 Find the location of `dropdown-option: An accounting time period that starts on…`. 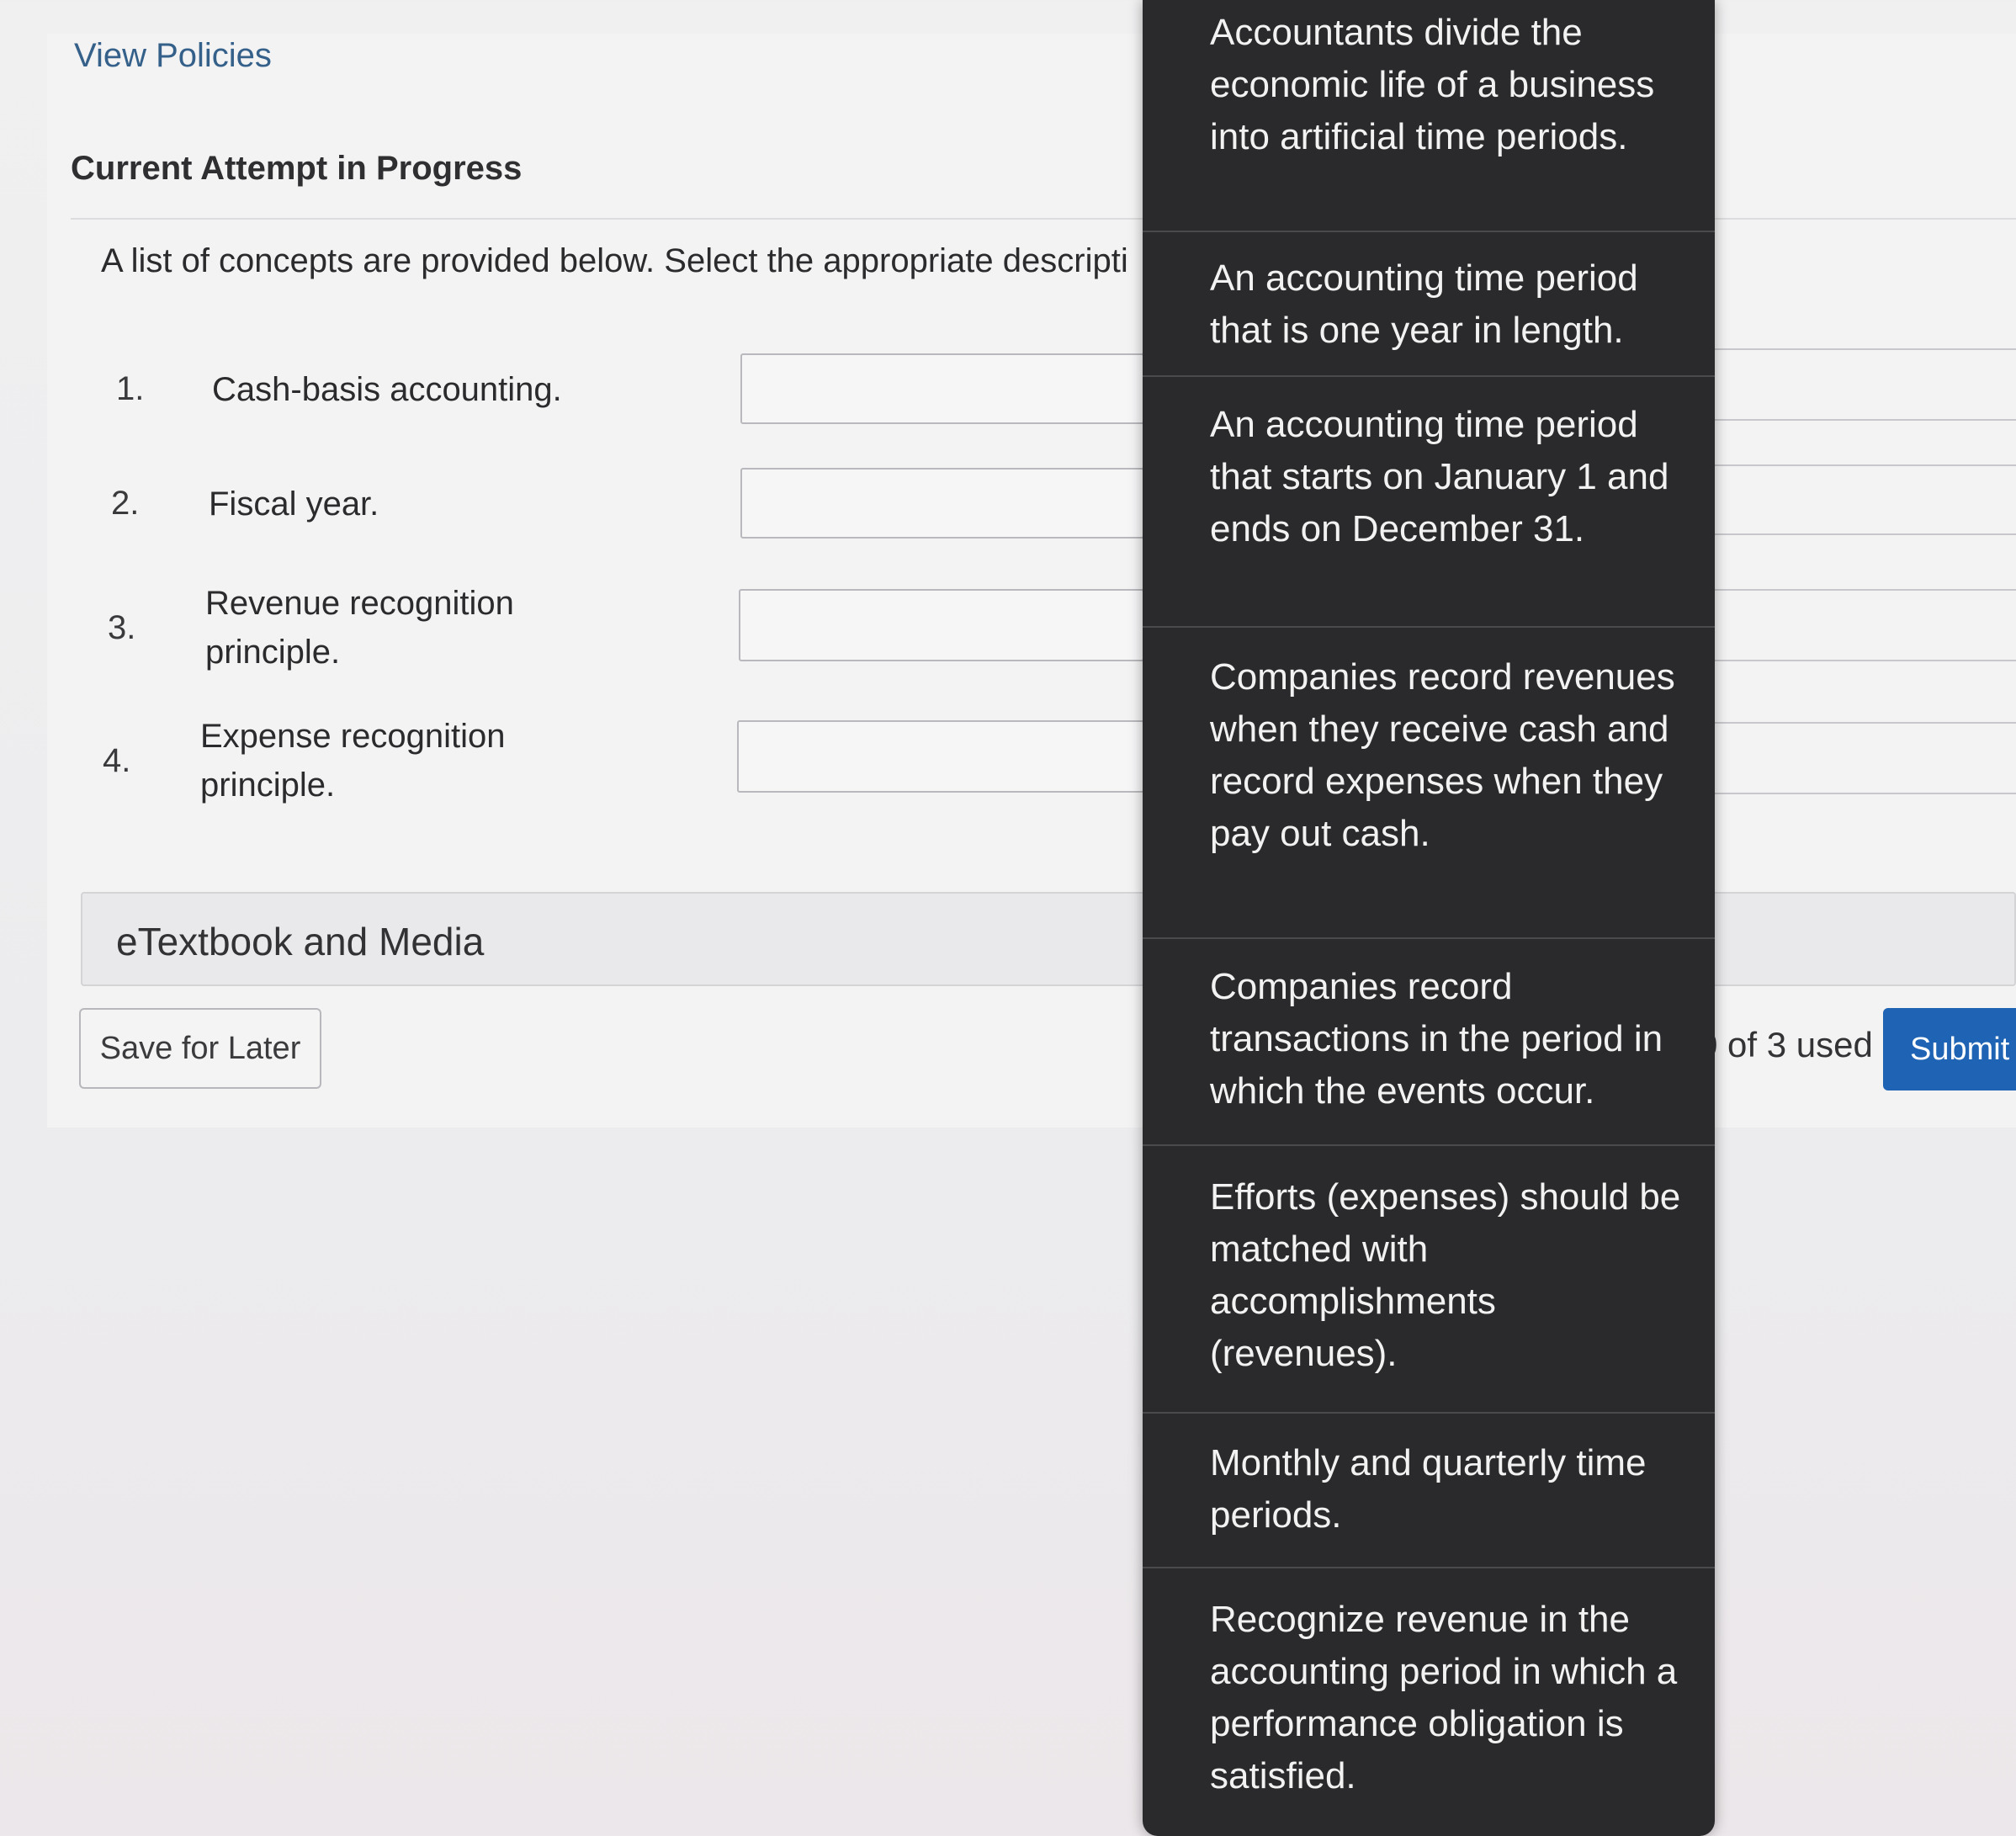

dropdown-option: An accounting time period that starts on… is located at coordinates (1429, 502).